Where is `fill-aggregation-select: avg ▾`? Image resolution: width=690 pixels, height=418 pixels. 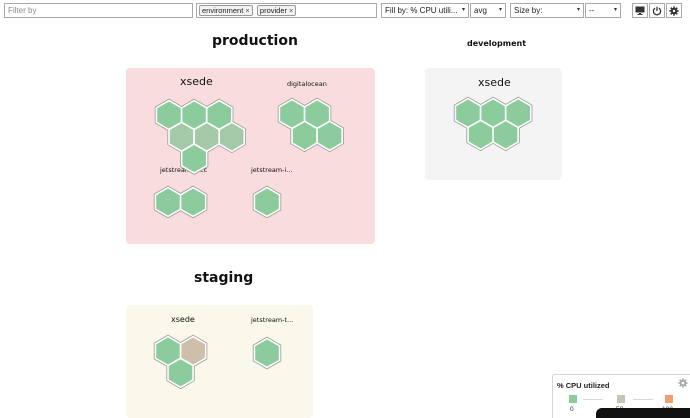 fill-aggregation-select: avg ▾ is located at coordinates (488, 10).